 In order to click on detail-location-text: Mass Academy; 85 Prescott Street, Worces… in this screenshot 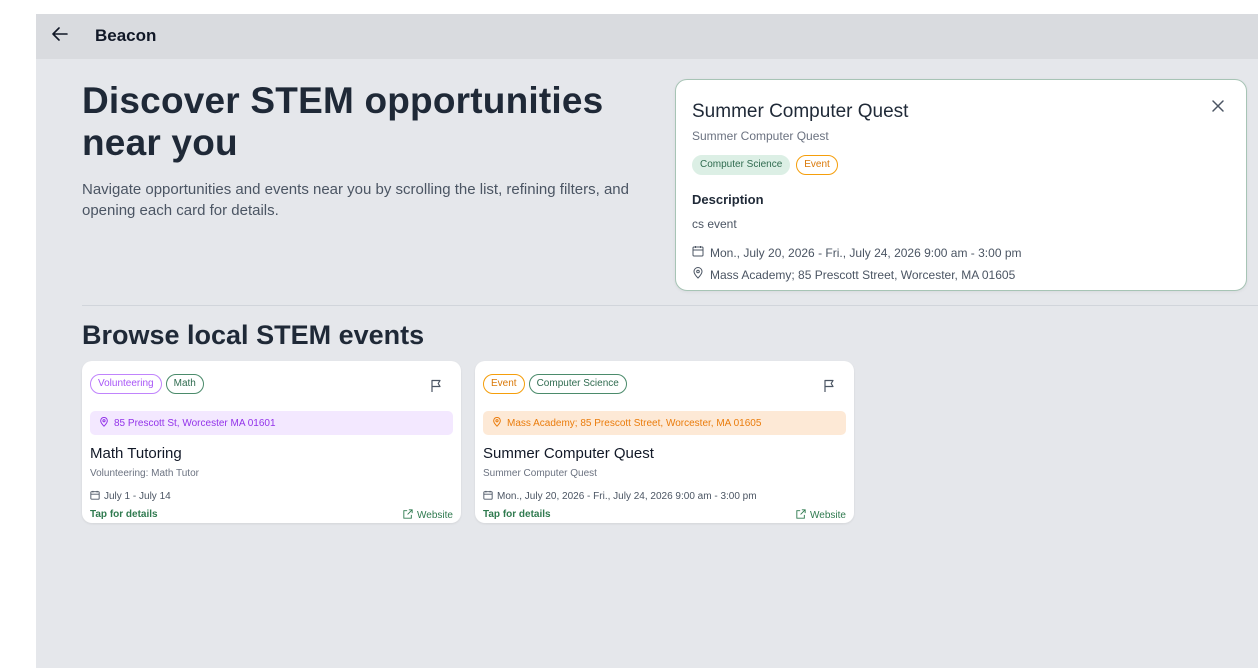, I will do `click(863, 274)`.